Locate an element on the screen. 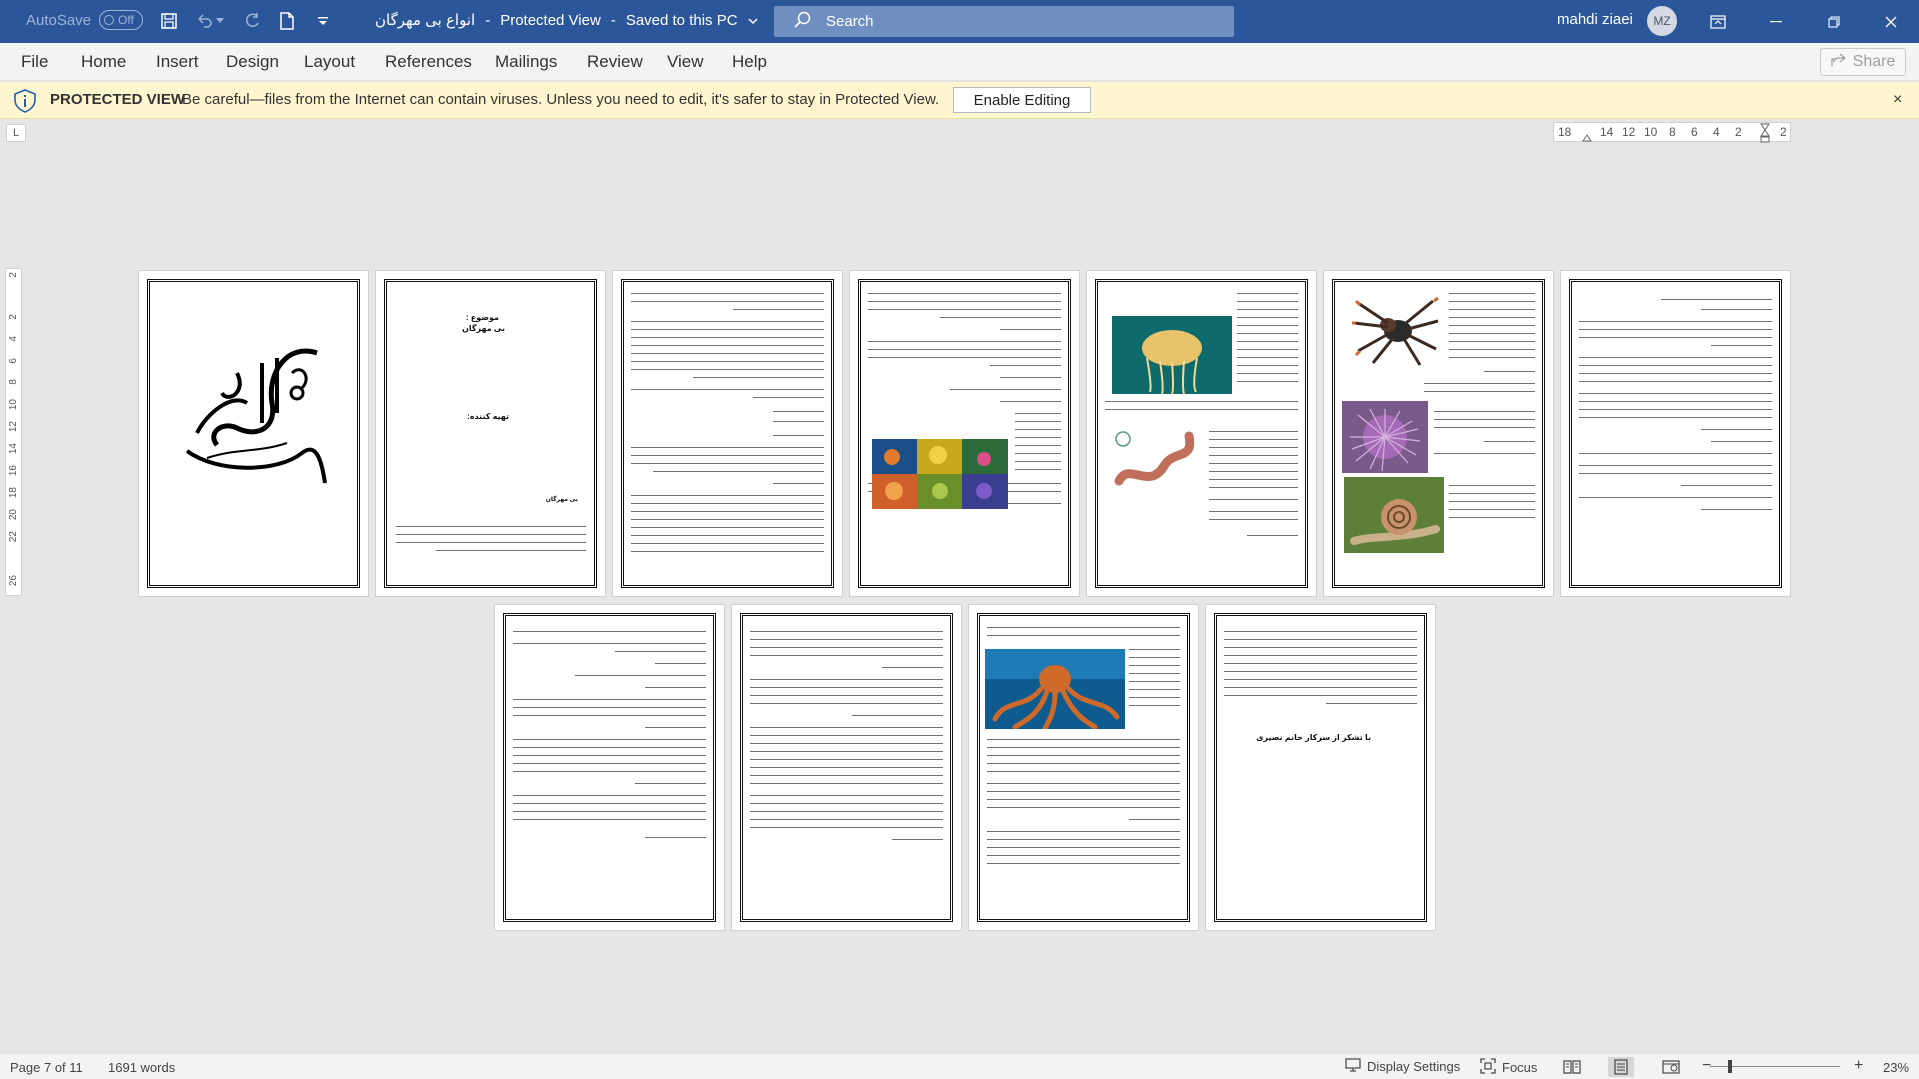 Image resolution: width=1919 pixels, height=1079 pixels. web-layout-icon is located at coordinates (1671, 1067).